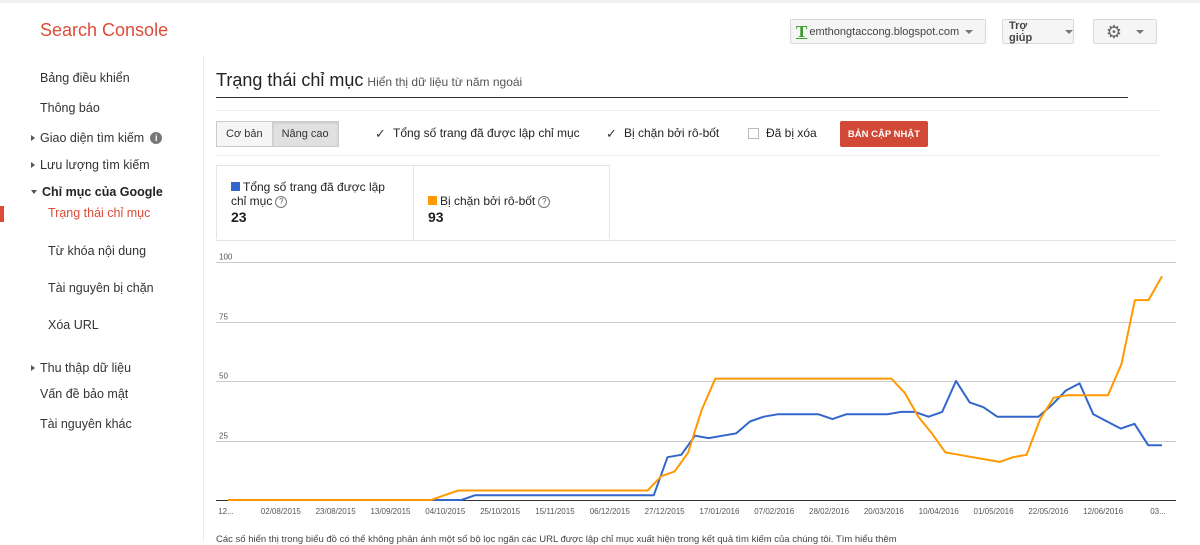 This screenshot has height=545, width=1200. Describe the element at coordinates (102, 192) in the screenshot. I see `sidebar-item-label: Chỉ mục của Google` at that location.